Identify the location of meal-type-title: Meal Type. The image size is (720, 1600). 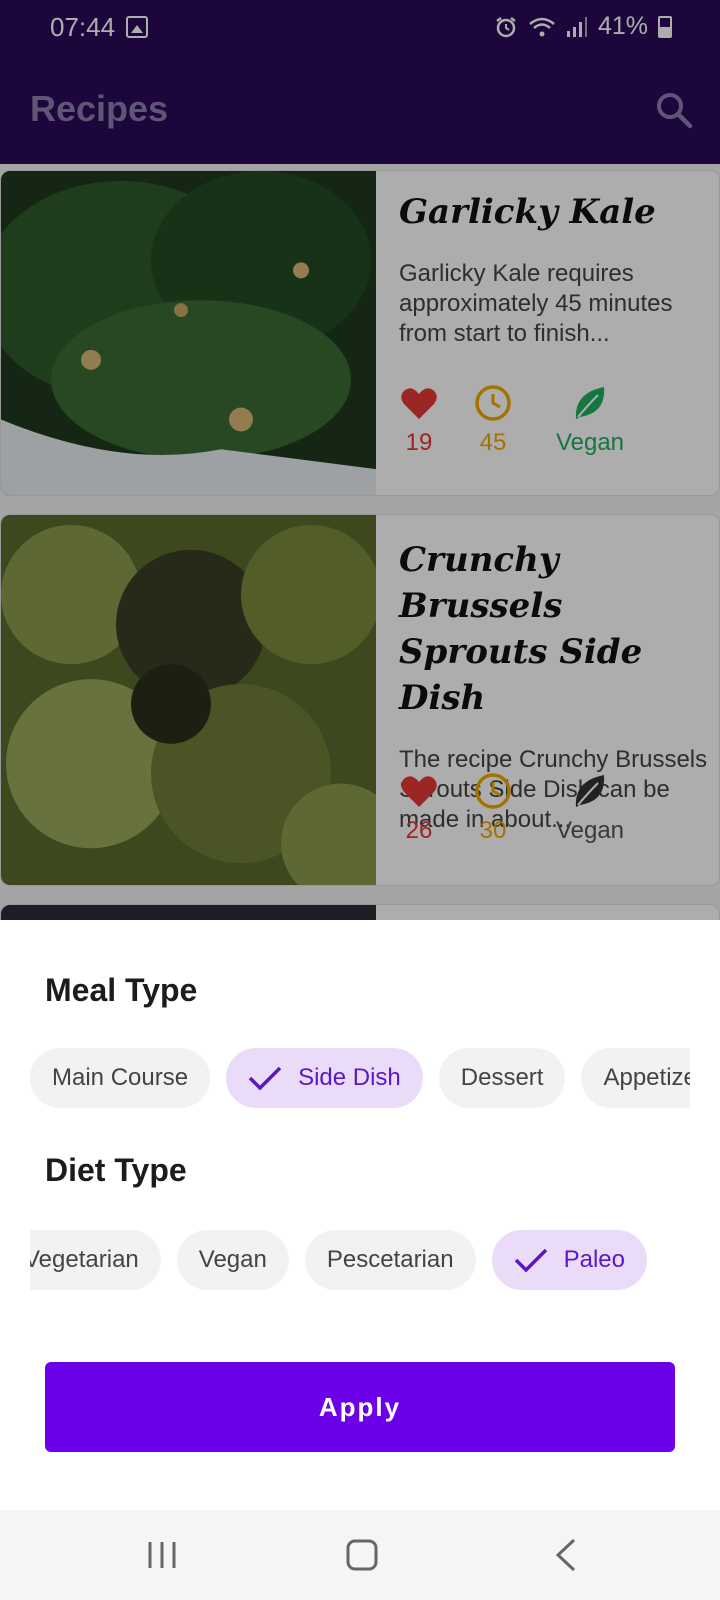
(121, 990).